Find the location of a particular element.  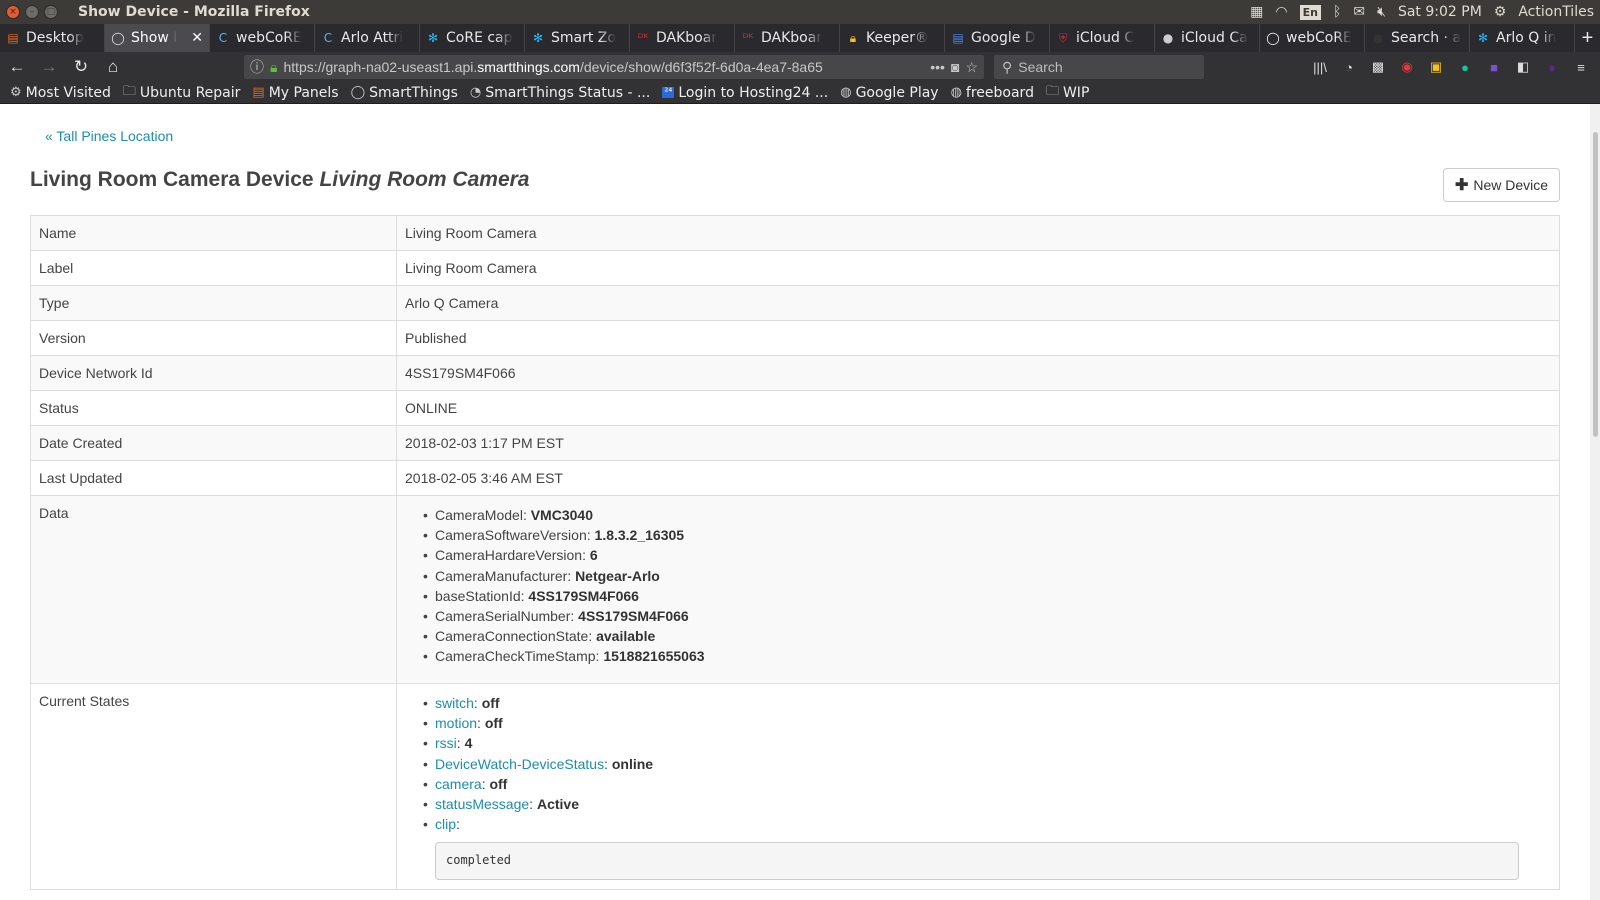

lock-icon: 🔒︎ is located at coordinates (273, 67).